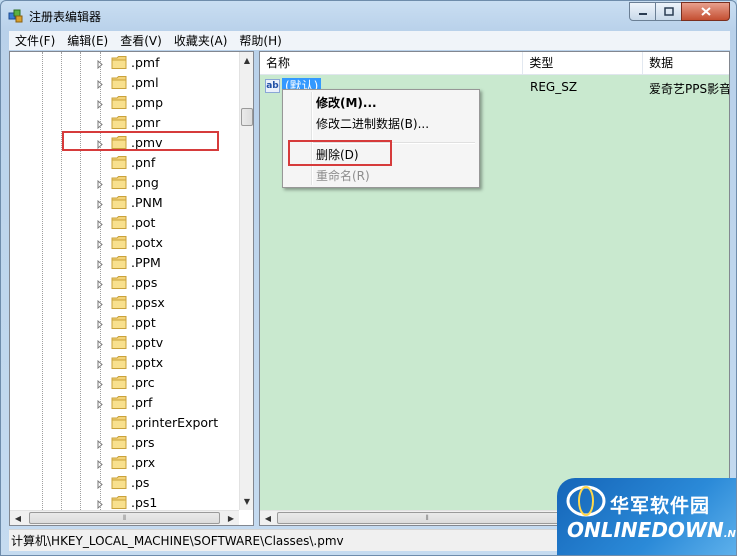 The height and width of the screenshot is (556, 737). Describe the element at coordinates (246, 60) in the screenshot. I see `scroll-up-arrow-icon: ▲` at that location.